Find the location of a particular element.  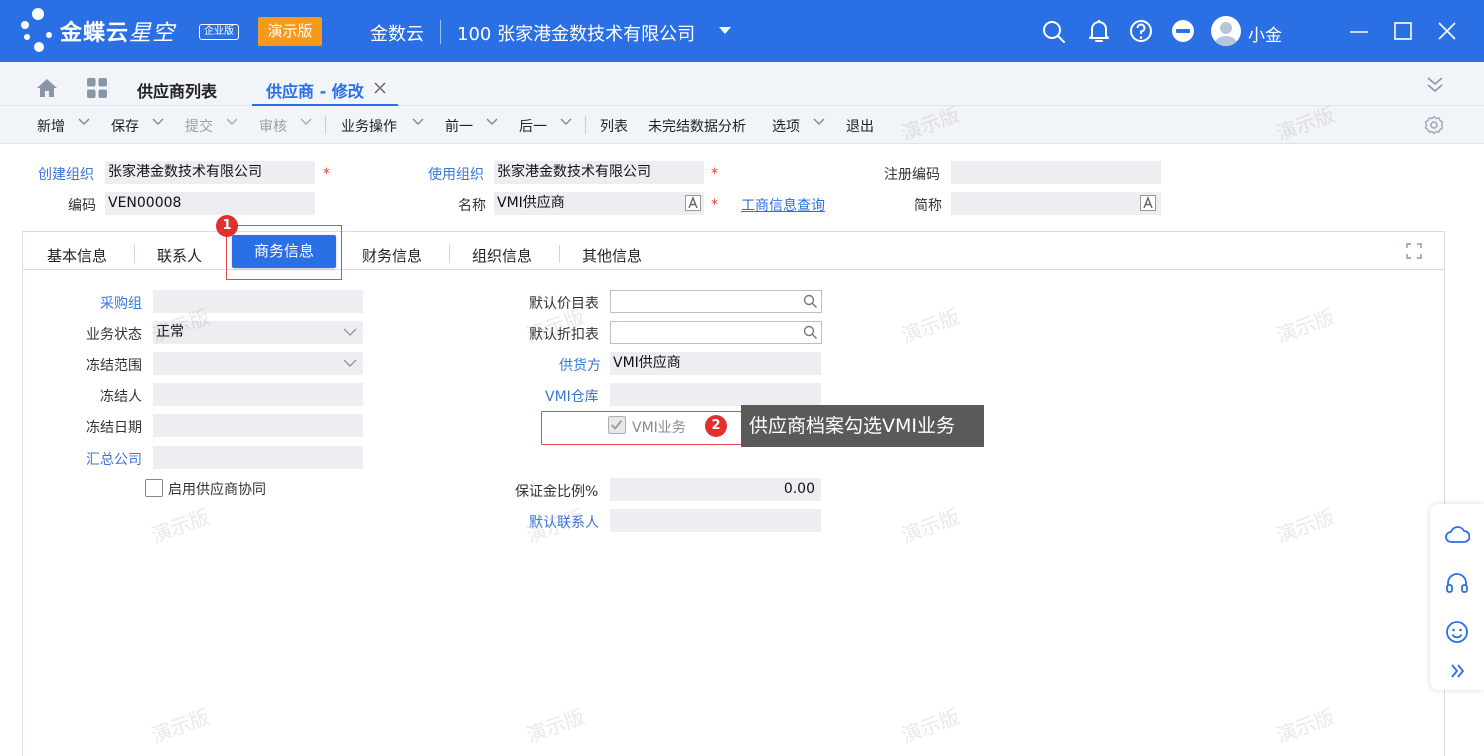

step-badge-1: 1 is located at coordinates (227, 226).